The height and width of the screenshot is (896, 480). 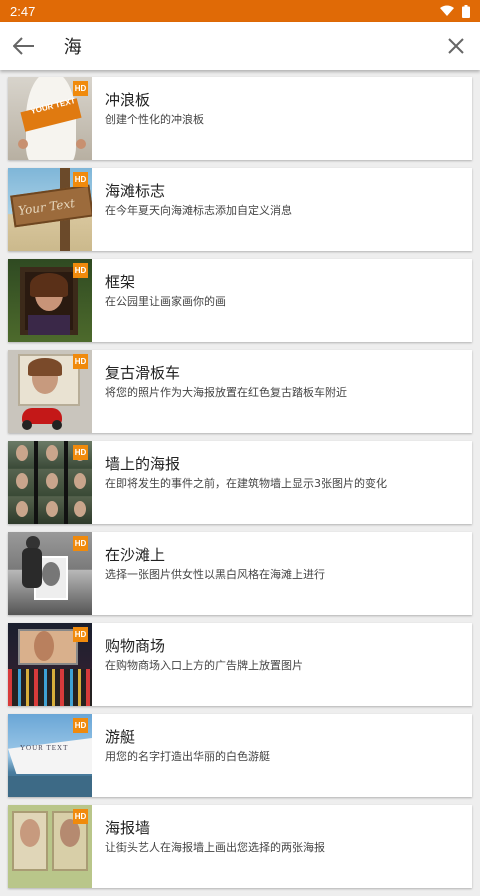 What do you see at coordinates (198, 210) in the screenshot?
I see `item-description: 在今年夏天向海滩标志添加自定义消息` at bounding box center [198, 210].